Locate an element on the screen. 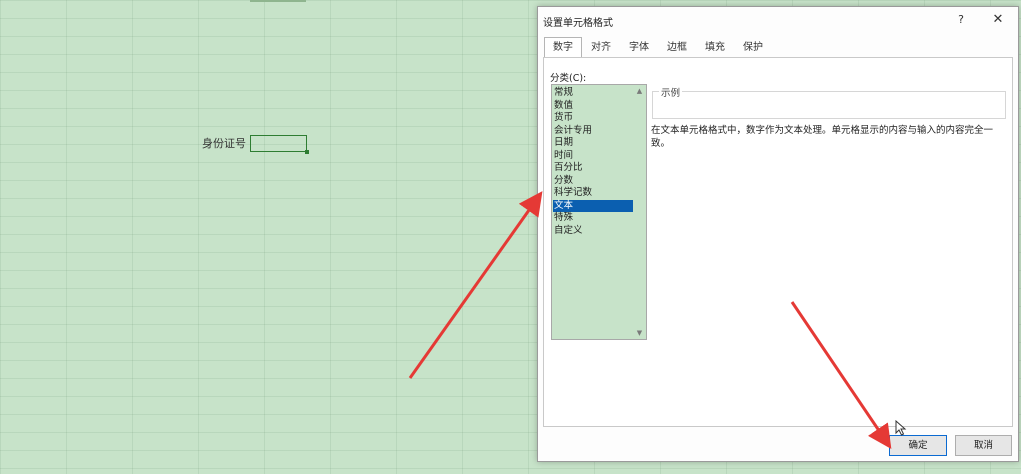  mouse-cursor-icon is located at coordinates (901, 428).